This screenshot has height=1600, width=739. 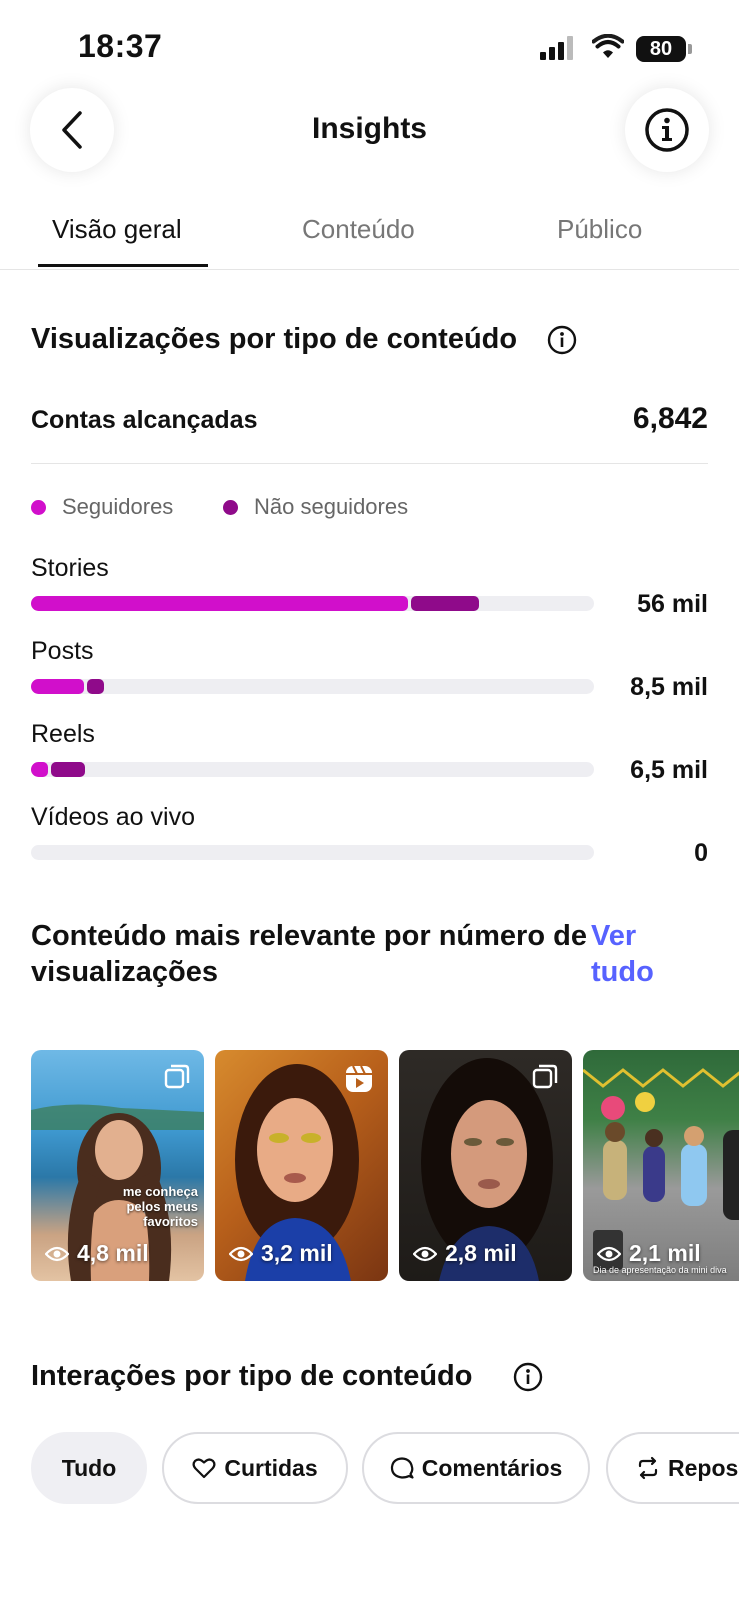 I want to click on thumbnail-views: 2,8 mil, so click(x=465, y=1253).